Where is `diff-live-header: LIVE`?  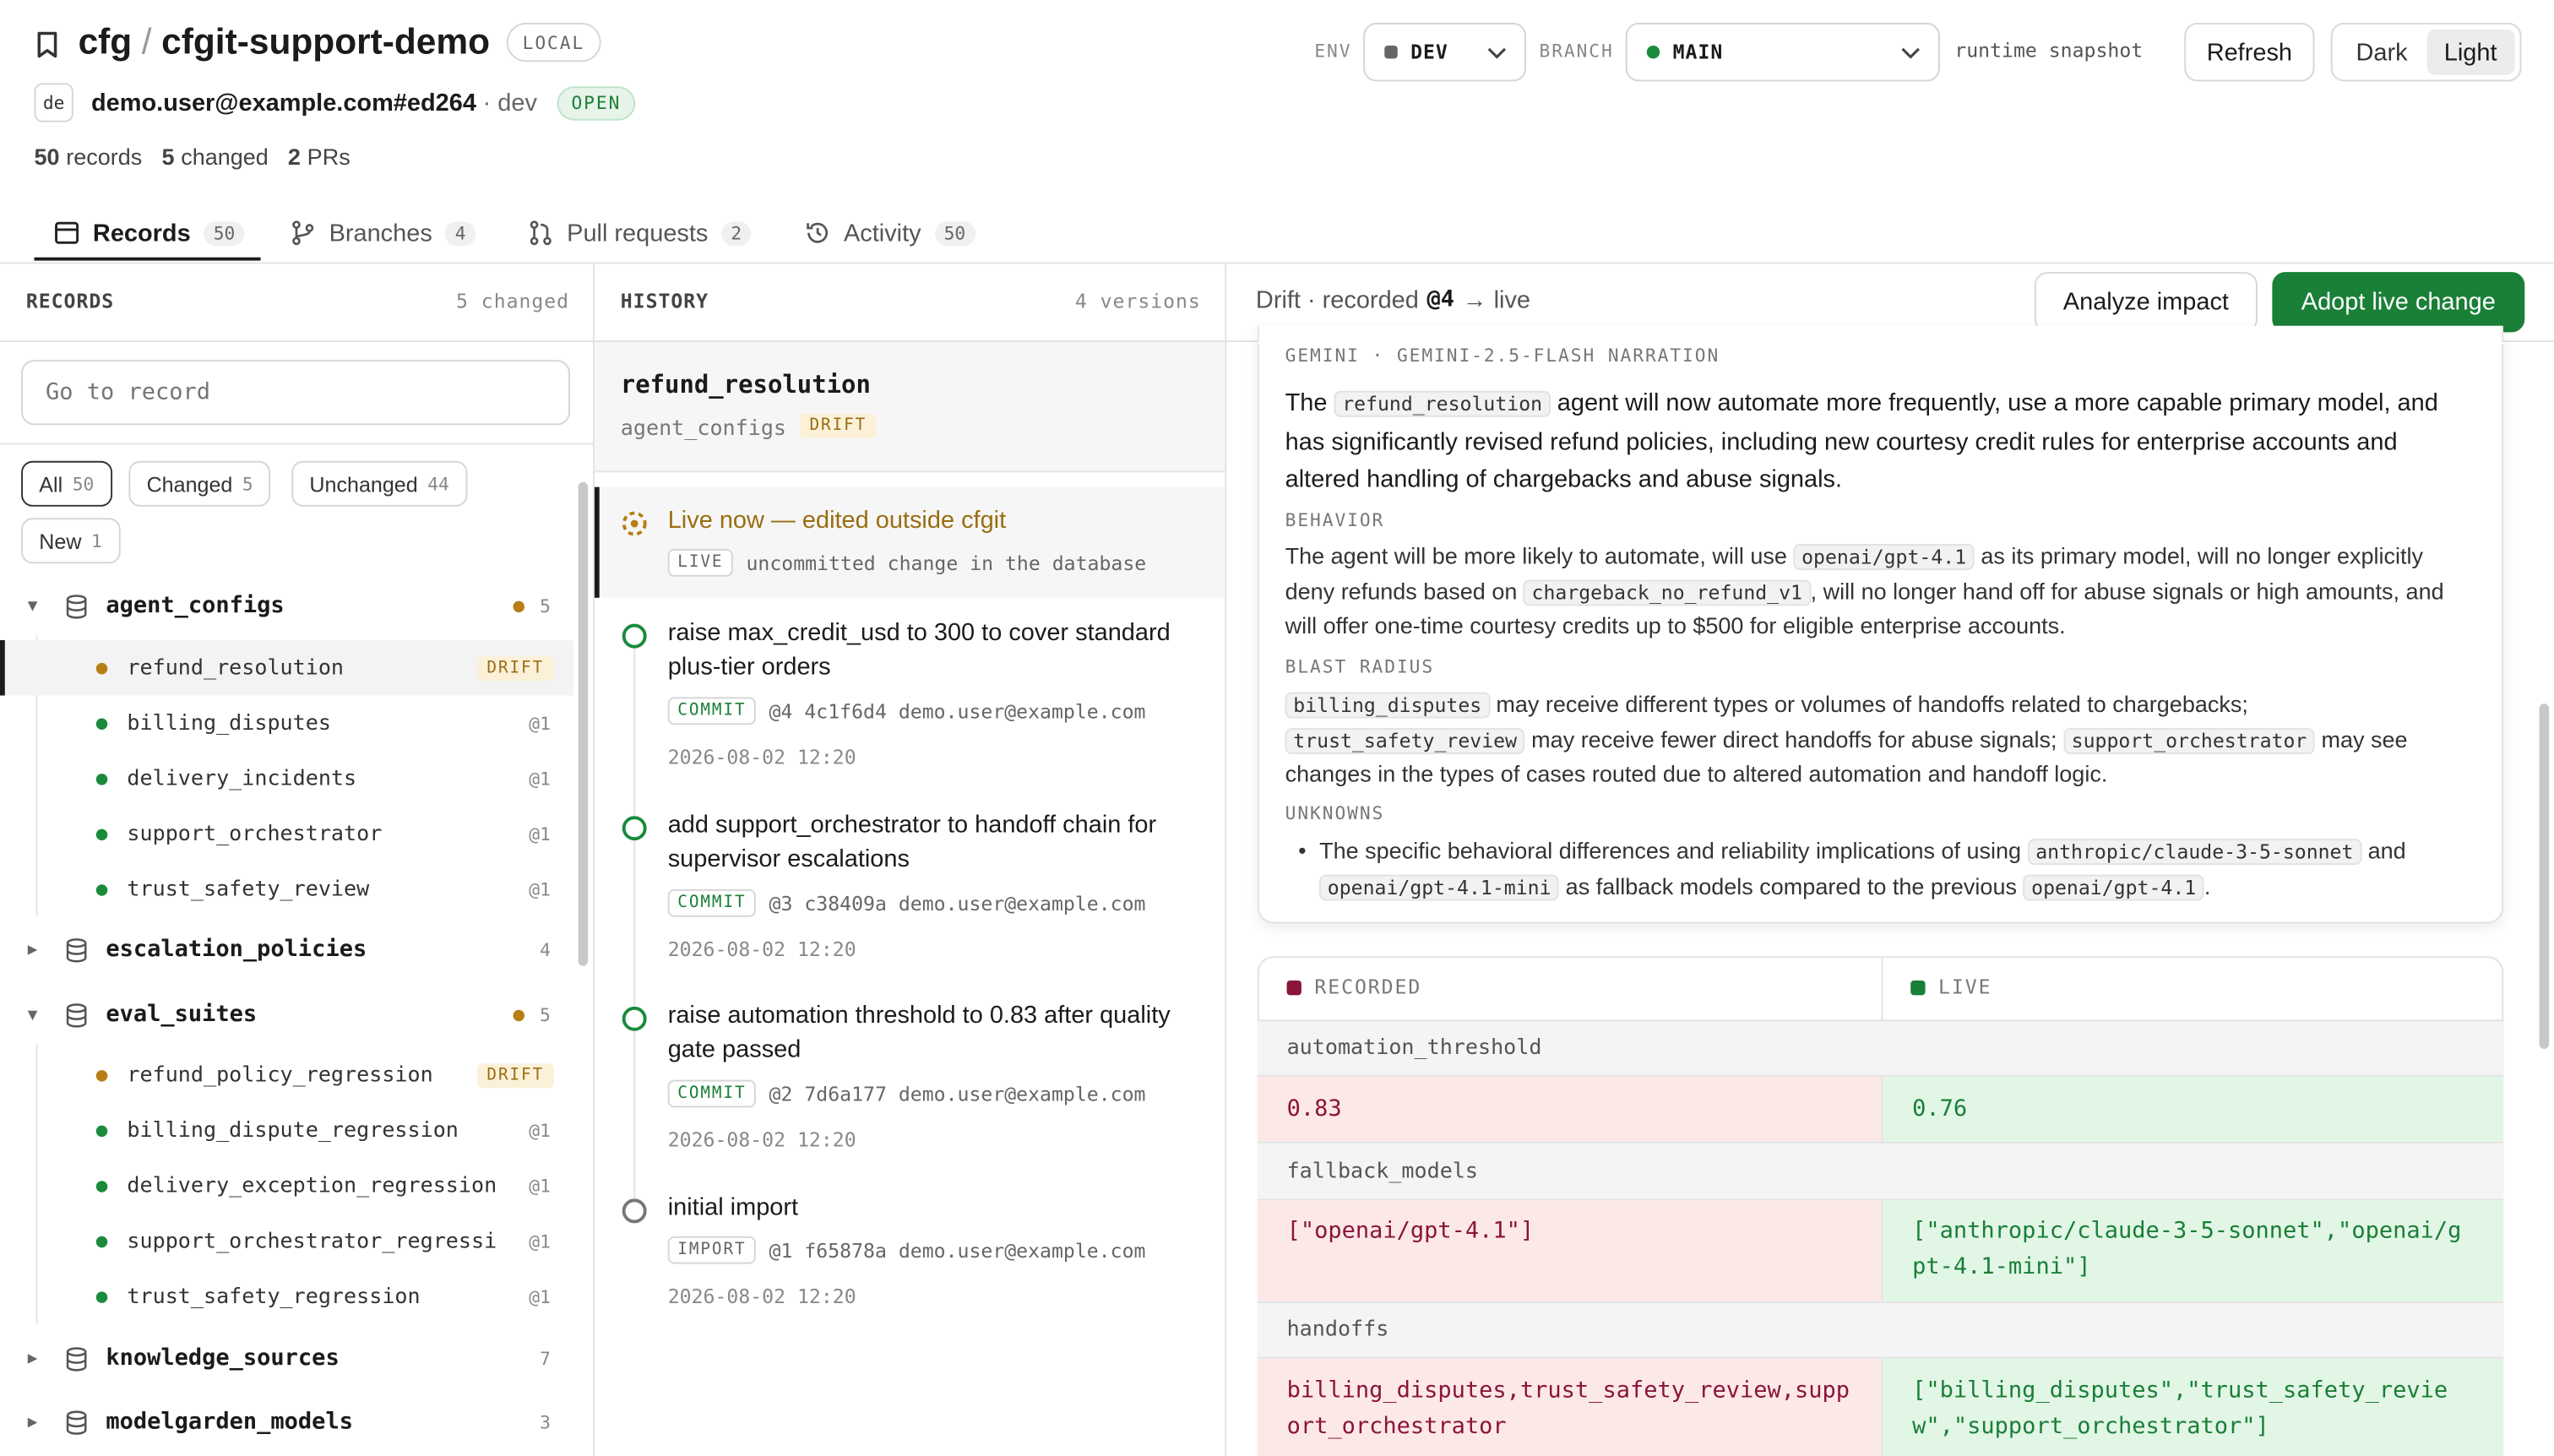 diff-live-header: LIVE is located at coordinates (1951, 986).